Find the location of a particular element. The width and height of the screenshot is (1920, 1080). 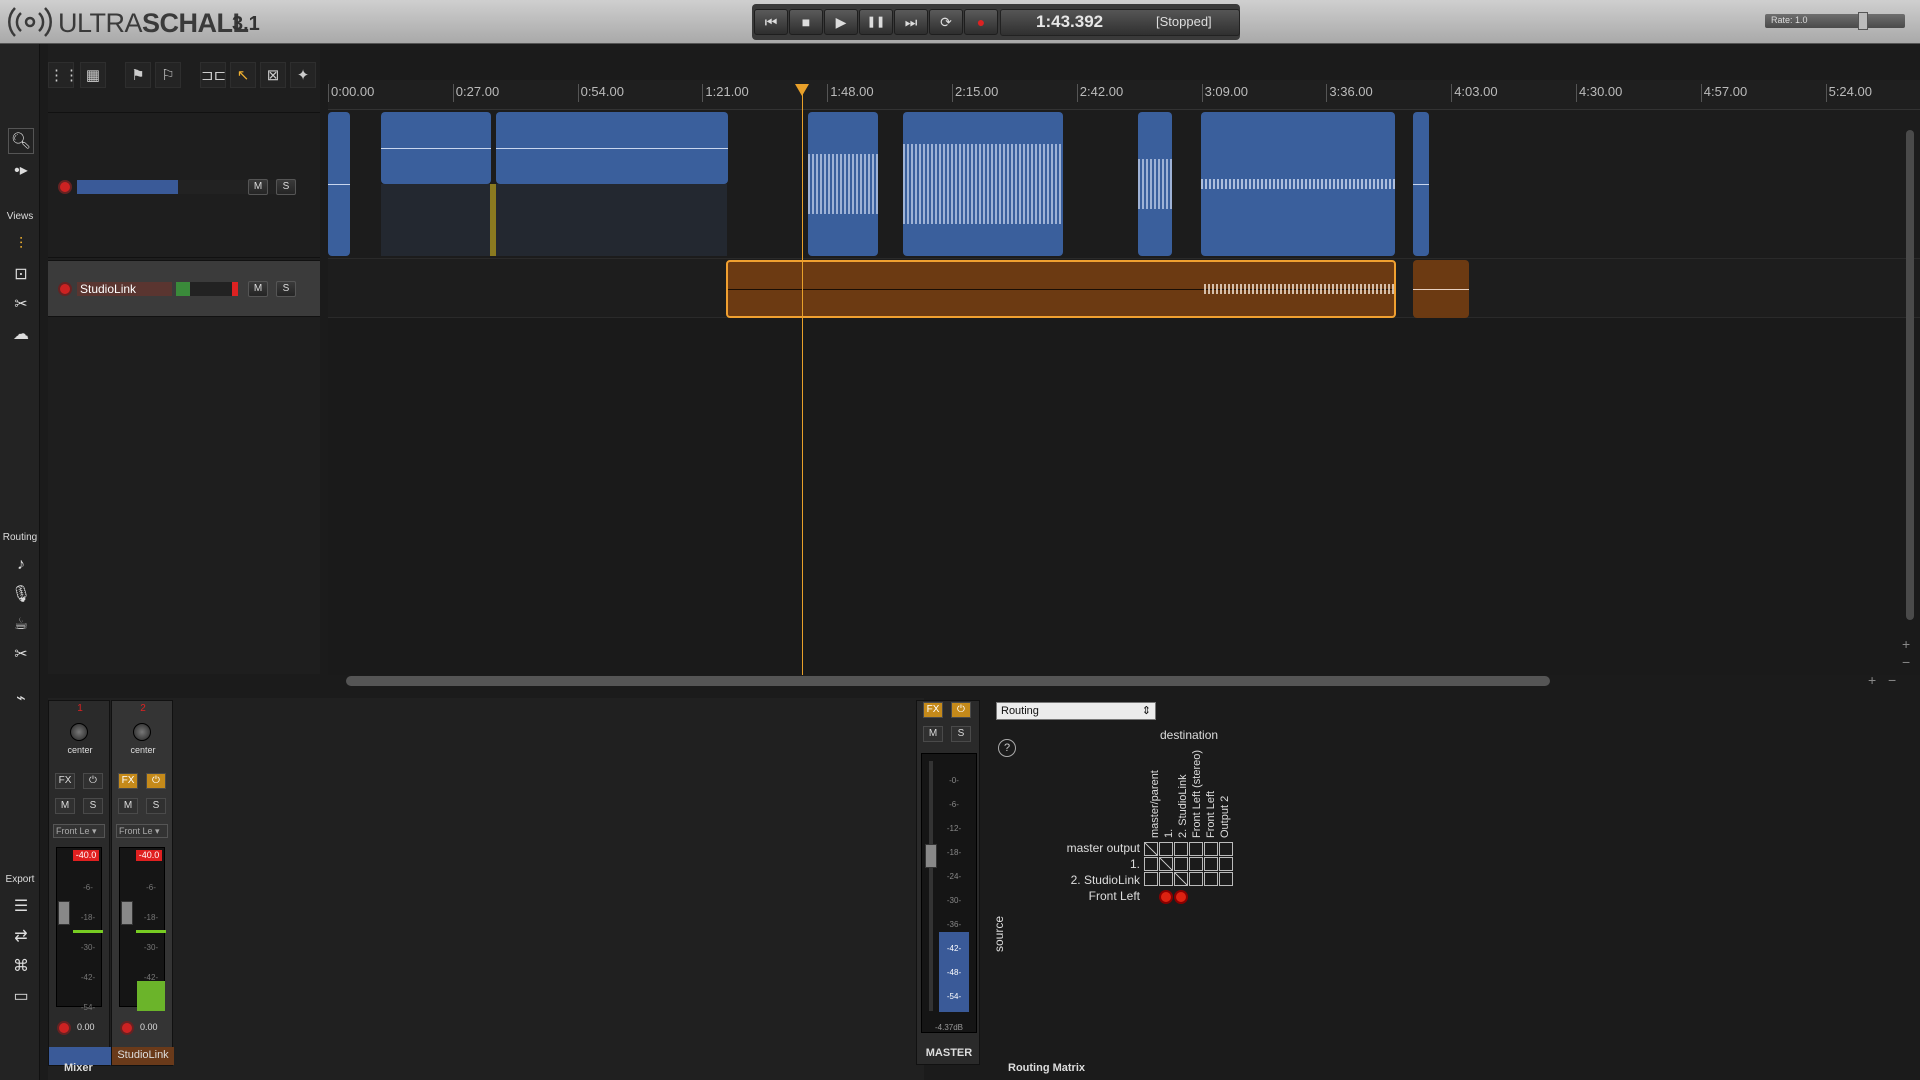

ripple-icon: ⊐⊏ is located at coordinates (213, 75).